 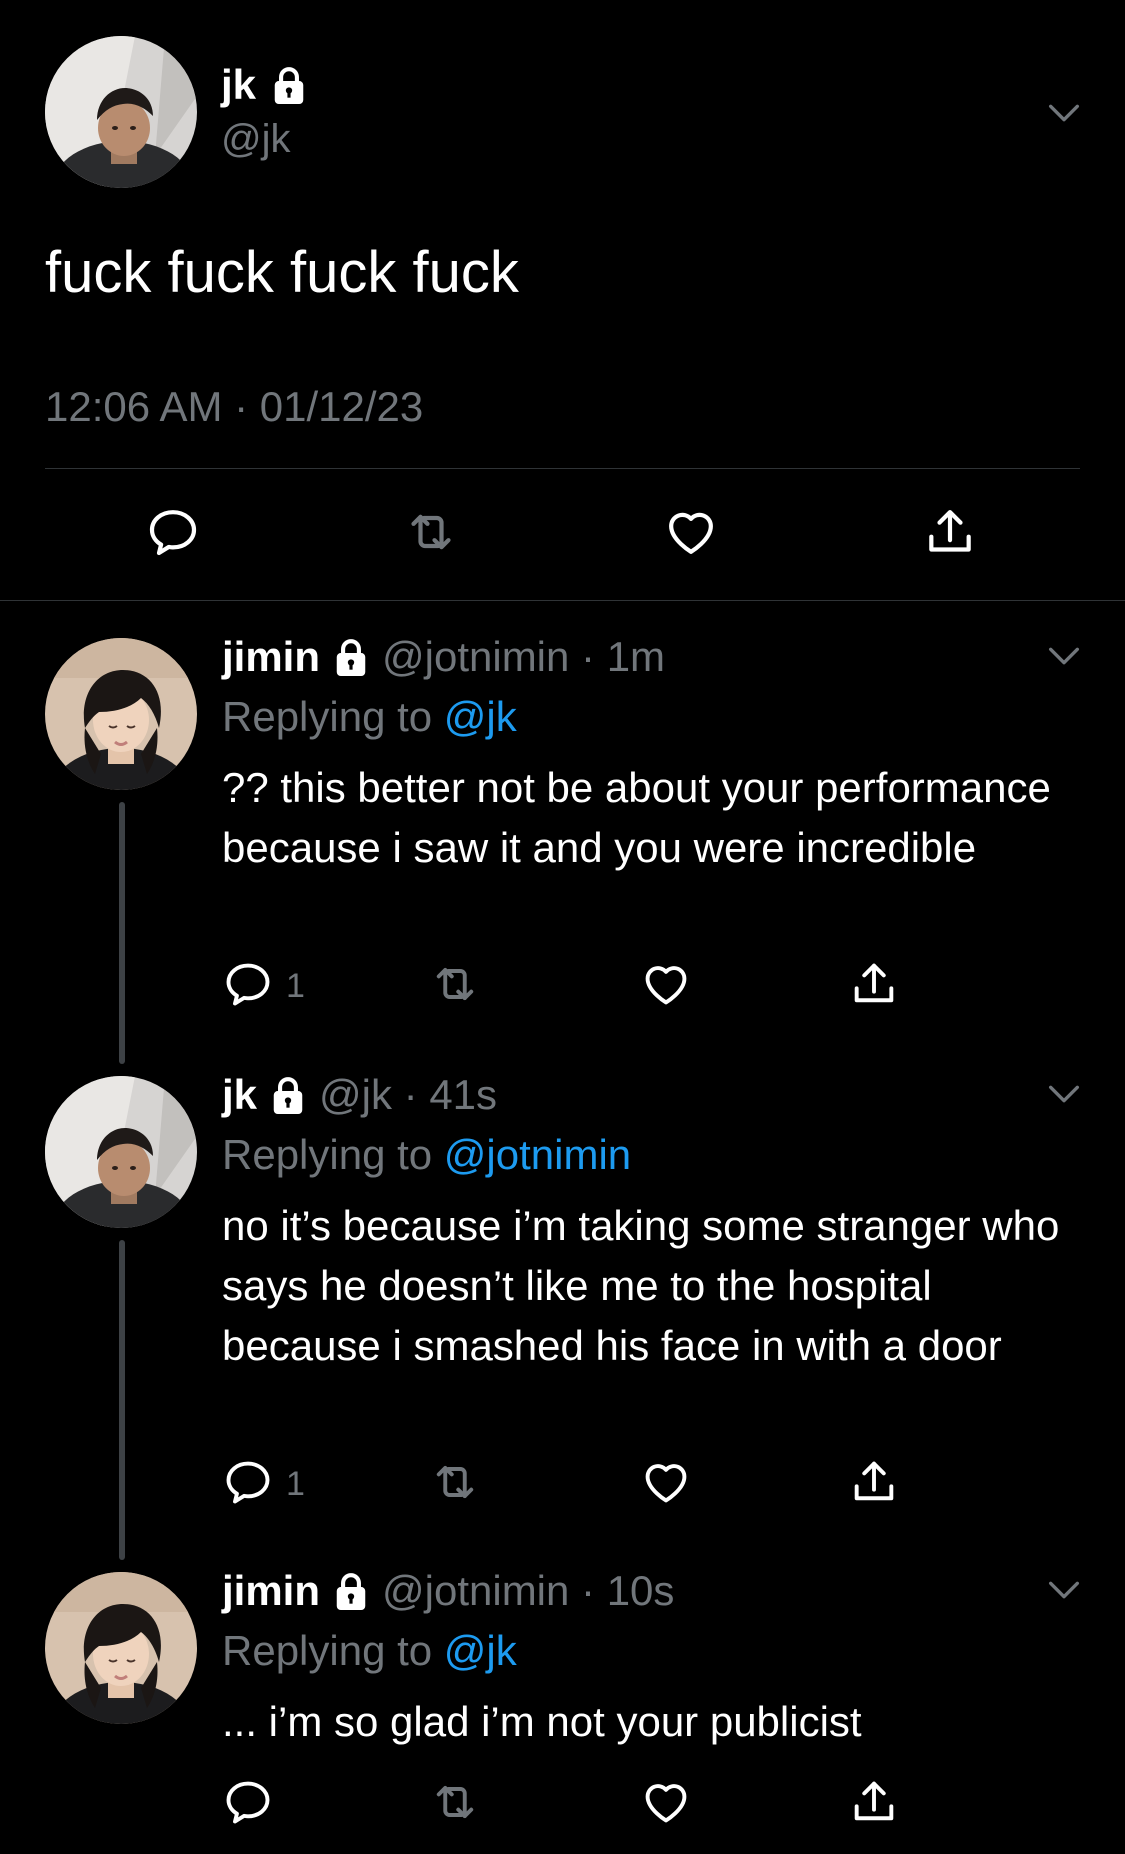 I want to click on main-tweet-handle: @jk, so click(x=256, y=139).